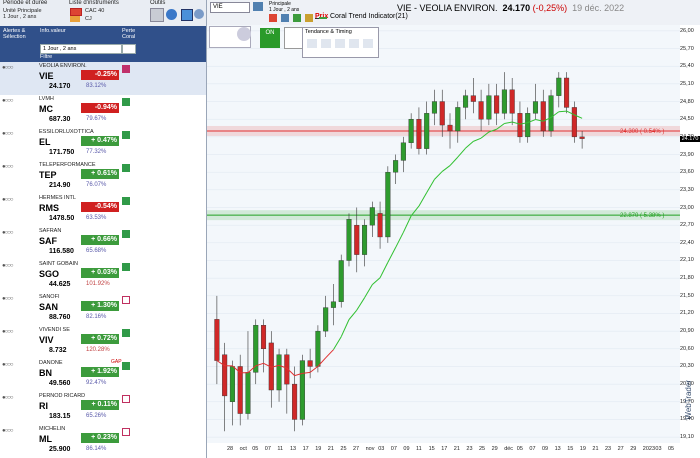 Image resolution: width=700 pixels, height=458 pixels. Describe the element at coordinates (309, 18) in the screenshot. I see `layout-icon` at that location.